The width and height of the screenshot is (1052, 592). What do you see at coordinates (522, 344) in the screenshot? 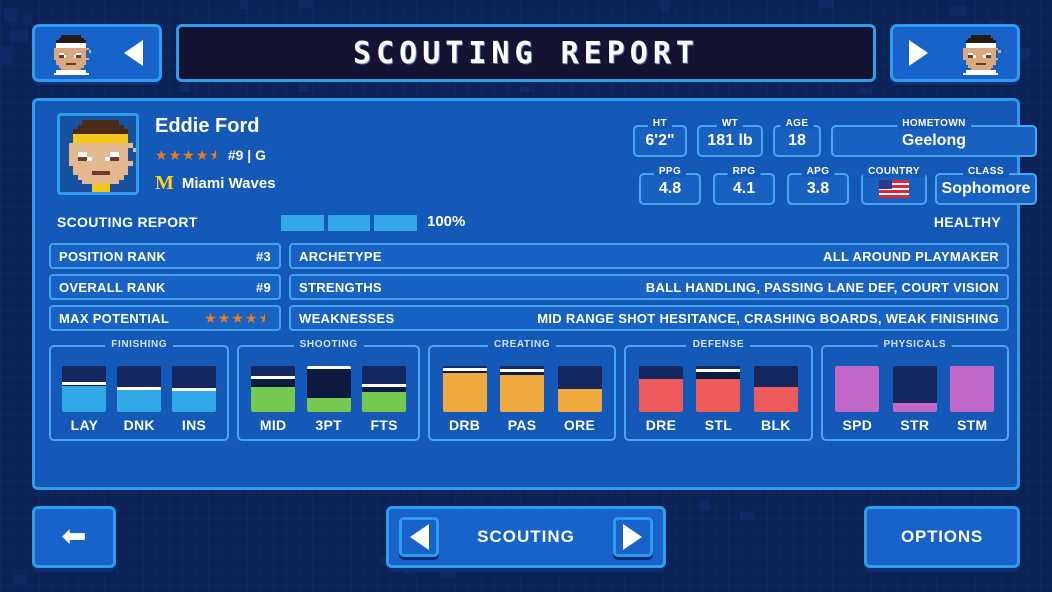
I see `attribute-group-label: CREATING` at bounding box center [522, 344].